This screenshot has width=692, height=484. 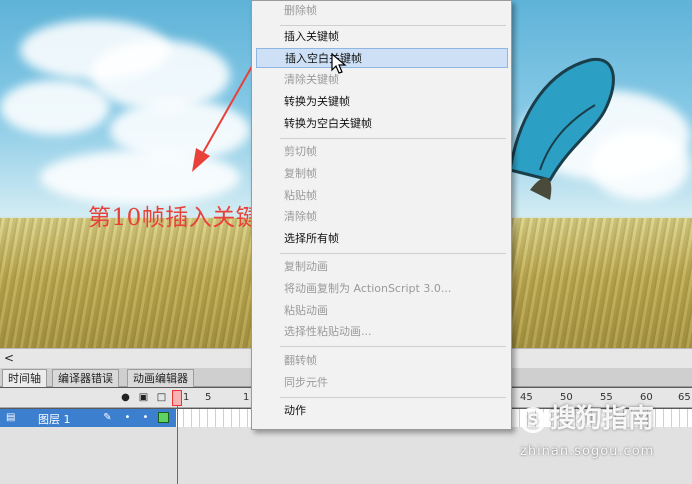 What do you see at coordinates (300, 360) in the screenshot?
I see `menu-item-reverse-frames: 翻转帧` at bounding box center [300, 360].